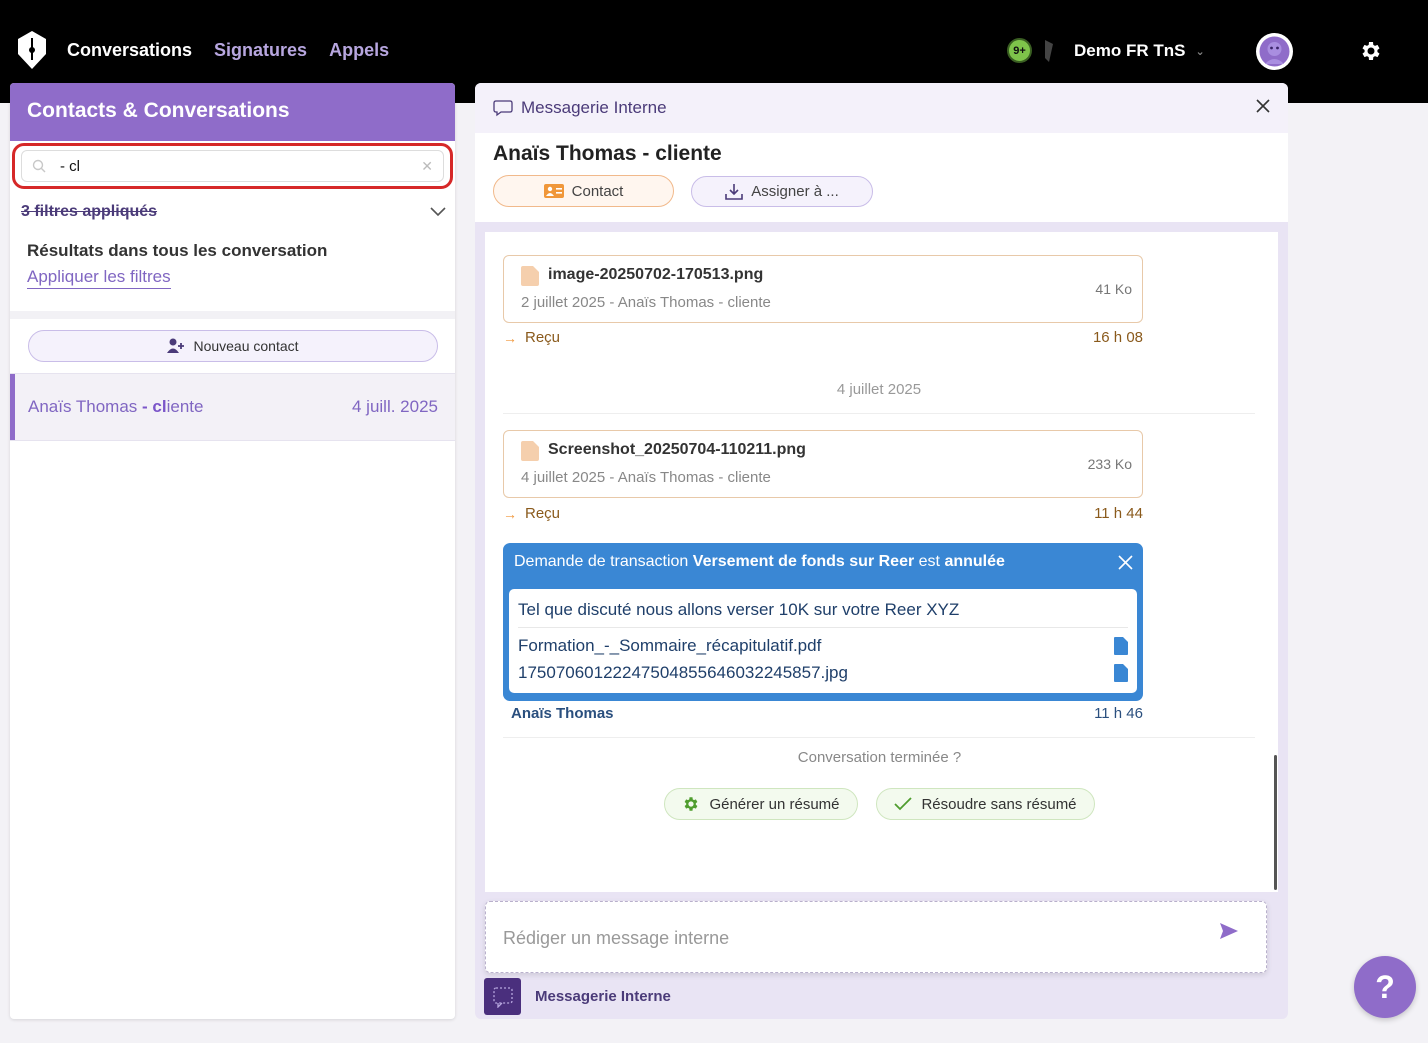  I want to click on channel-footer: Messagerie Interne, so click(577, 996).